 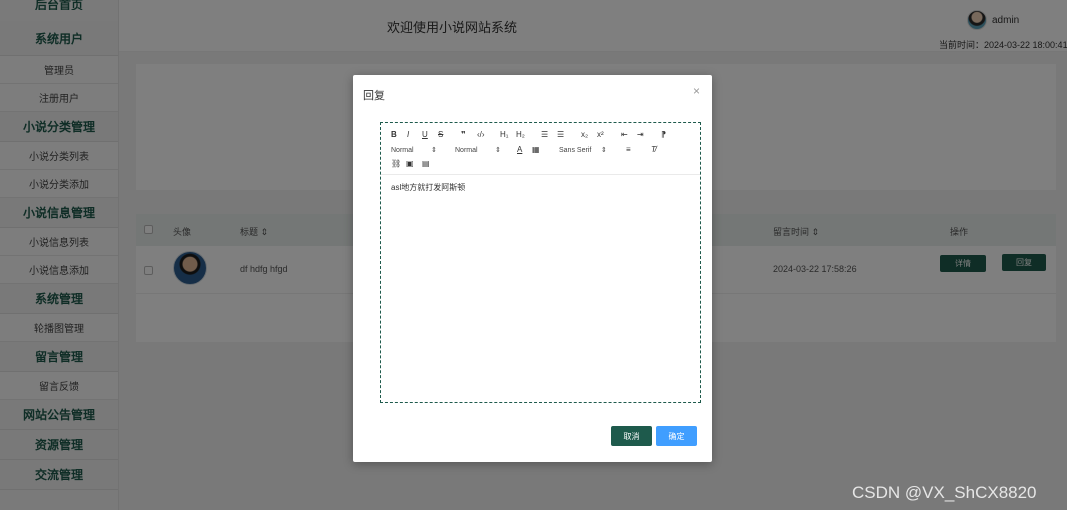 What do you see at coordinates (466, 150) in the screenshot?
I see `header-select-value: Normal` at bounding box center [466, 150].